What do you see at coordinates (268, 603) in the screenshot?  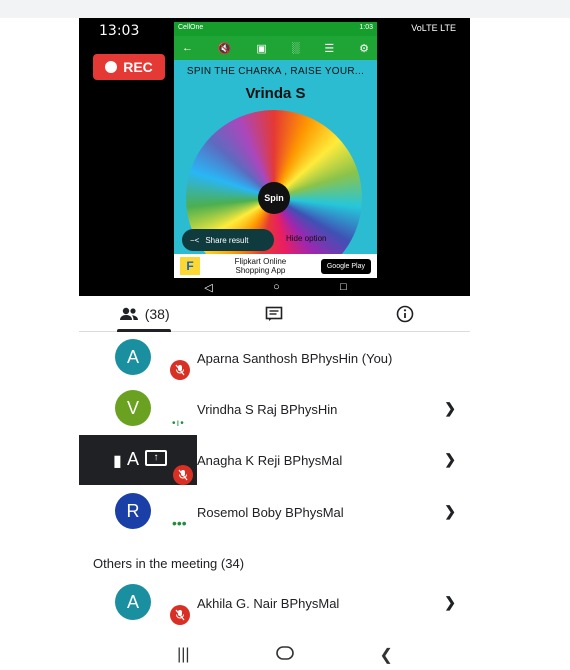 I see `participant-name: Akhila G. Nair BPhysMal` at bounding box center [268, 603].